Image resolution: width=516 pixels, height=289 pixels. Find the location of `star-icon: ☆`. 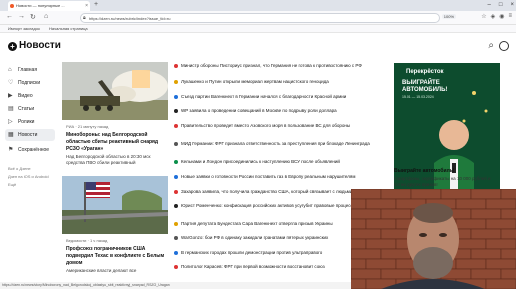

star-icon: ☆ is located at coordinates (483, 16).